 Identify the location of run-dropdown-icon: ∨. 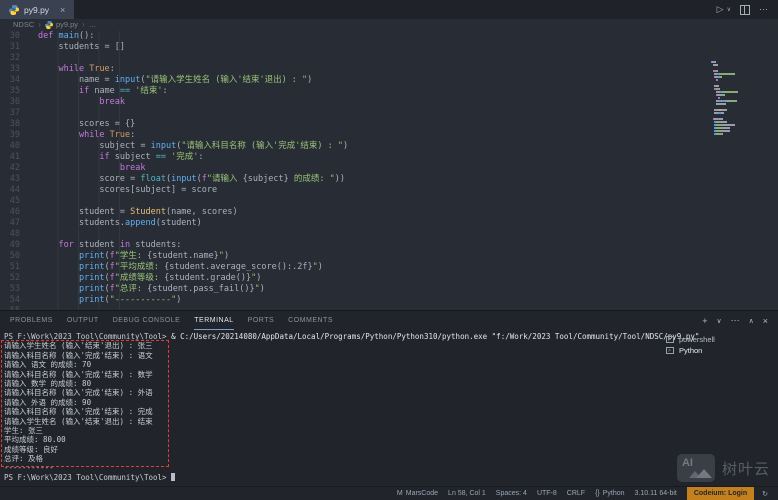
(729, 9).